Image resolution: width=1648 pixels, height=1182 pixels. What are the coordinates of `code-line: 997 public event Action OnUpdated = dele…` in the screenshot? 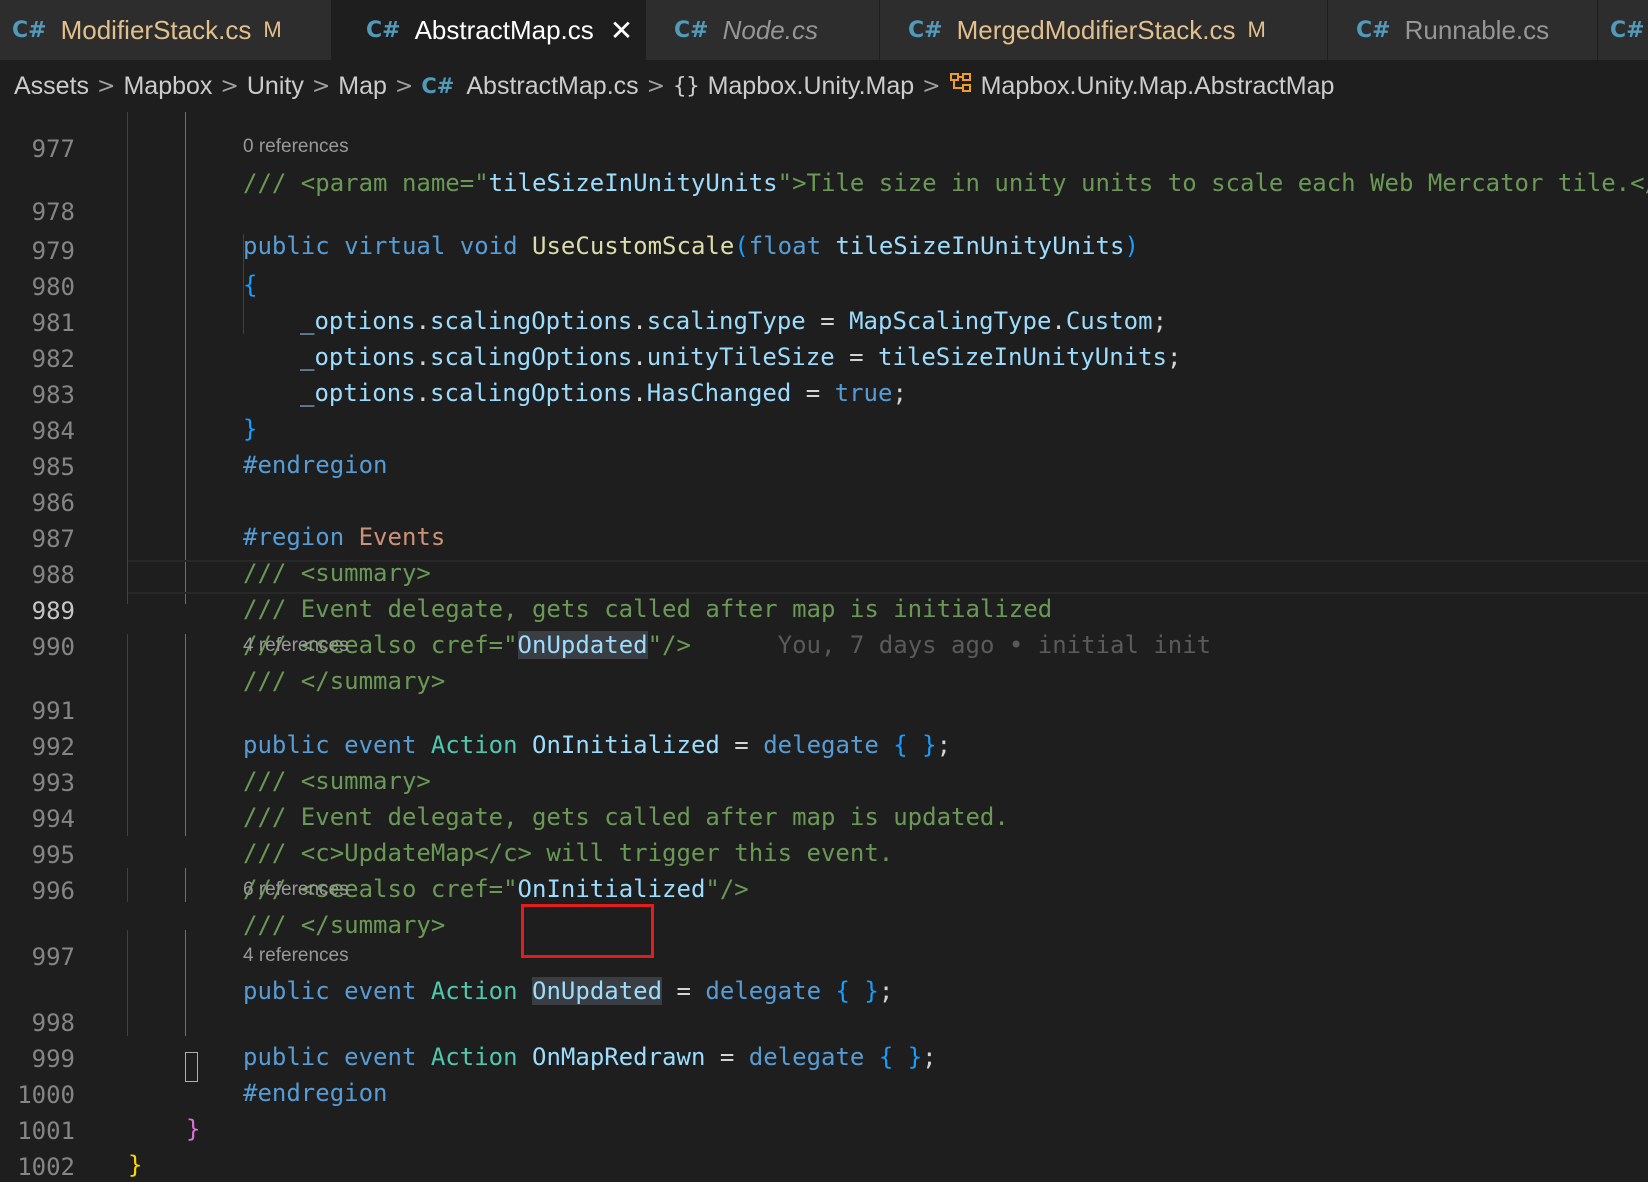 It's located at (824, 955).